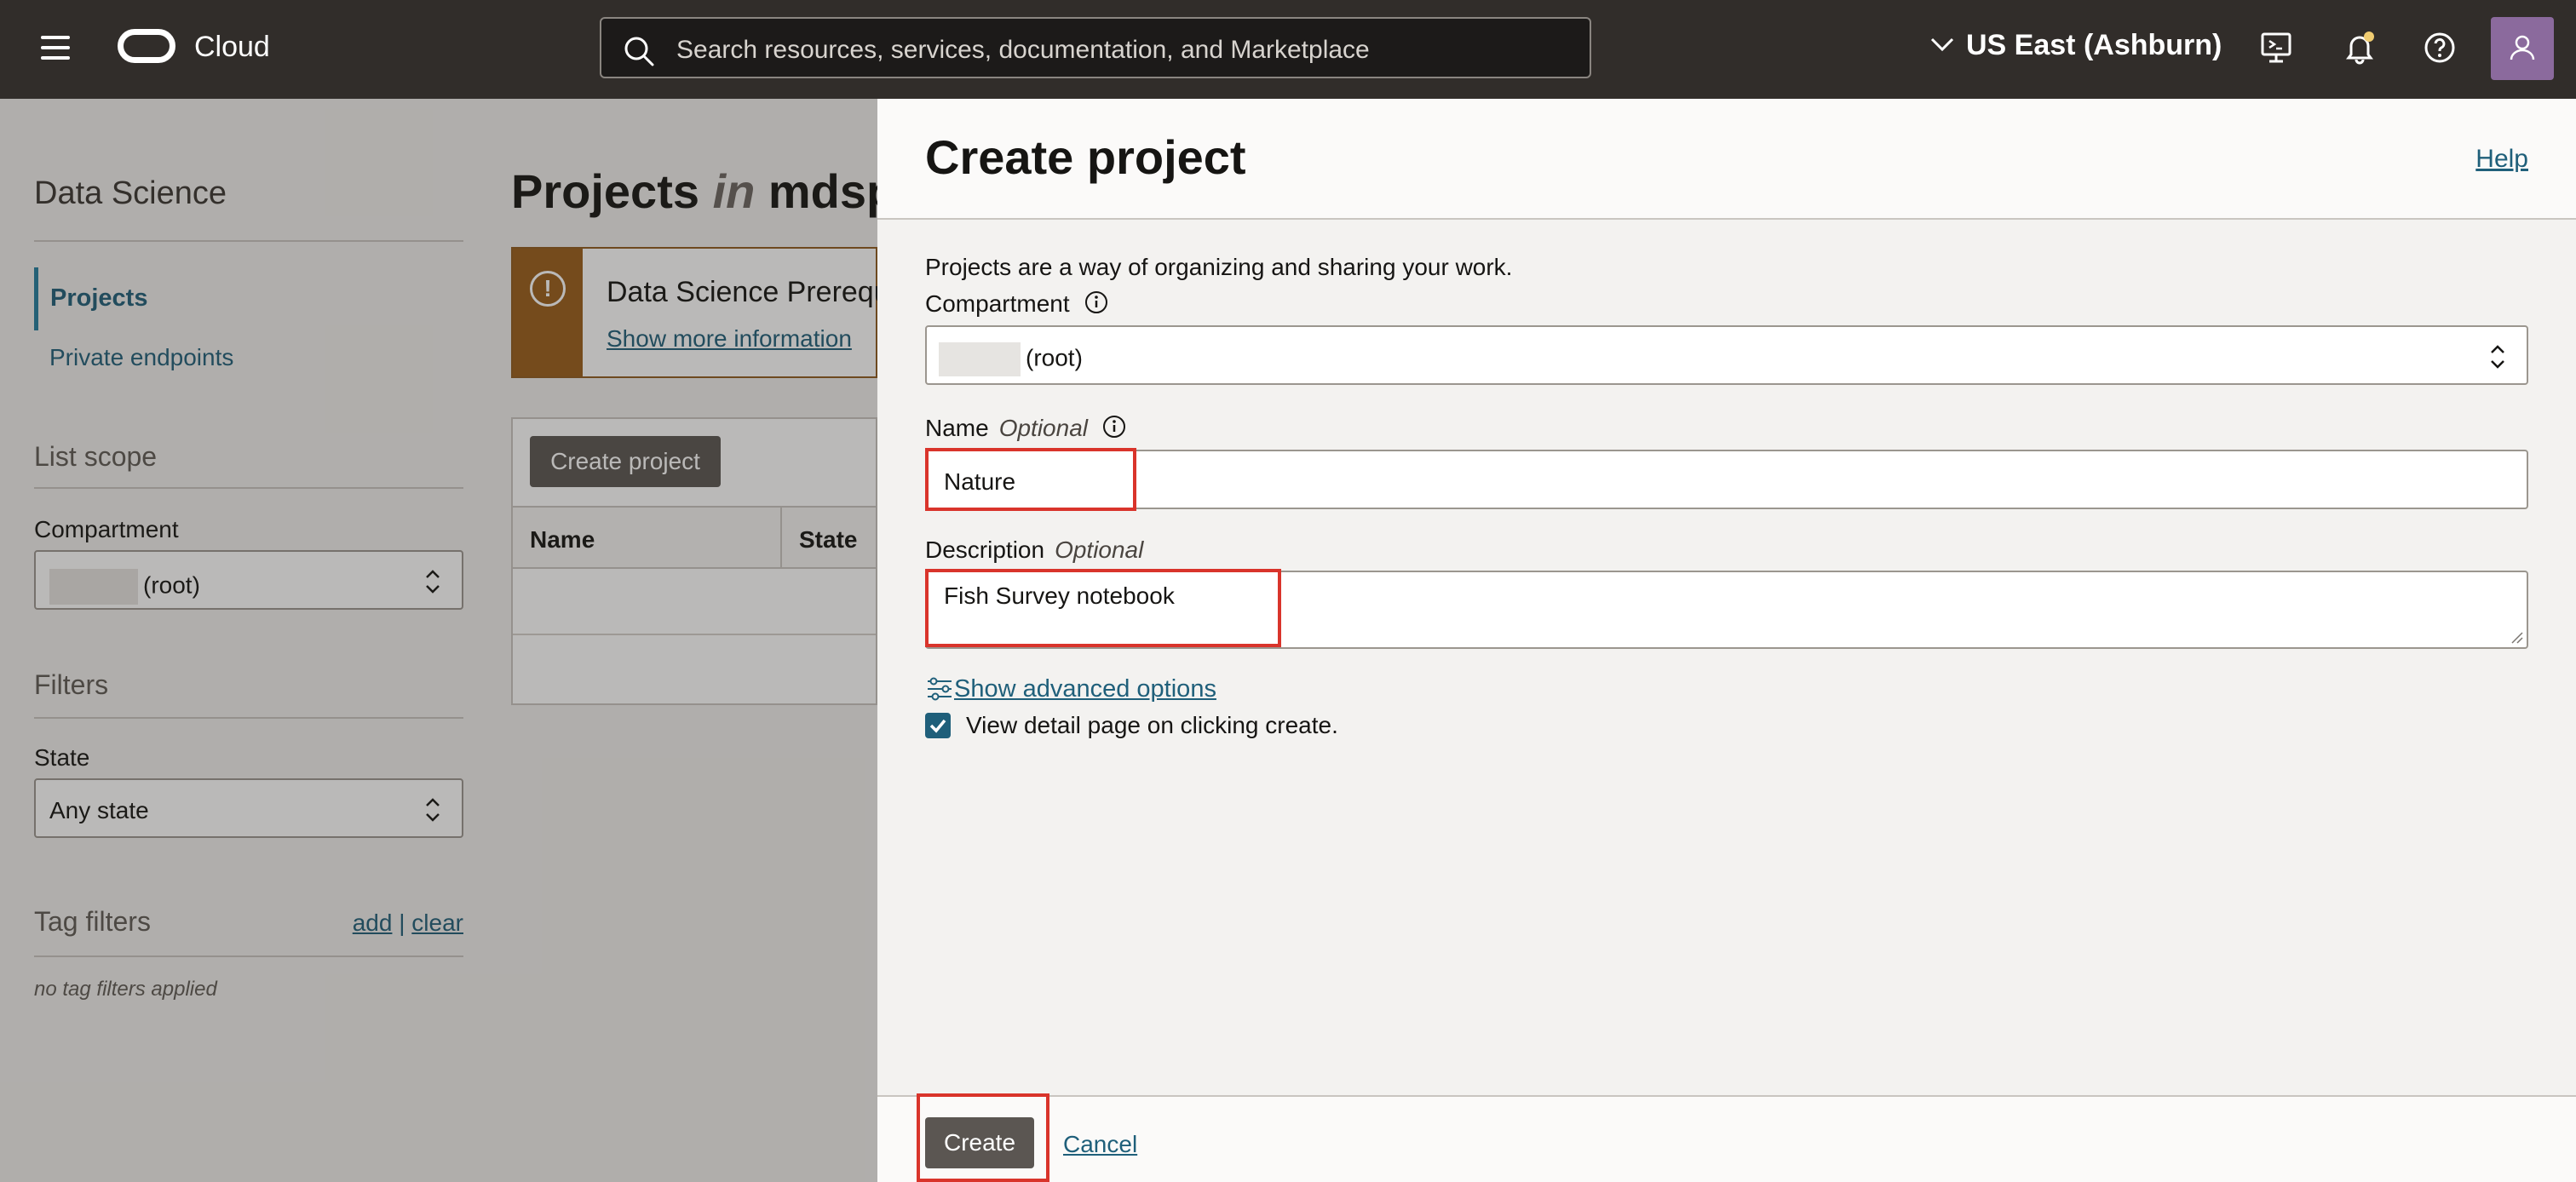  Describe the element at coordinates (1031, 479) in the screenshot. I see `highlight-box-name` at that location.